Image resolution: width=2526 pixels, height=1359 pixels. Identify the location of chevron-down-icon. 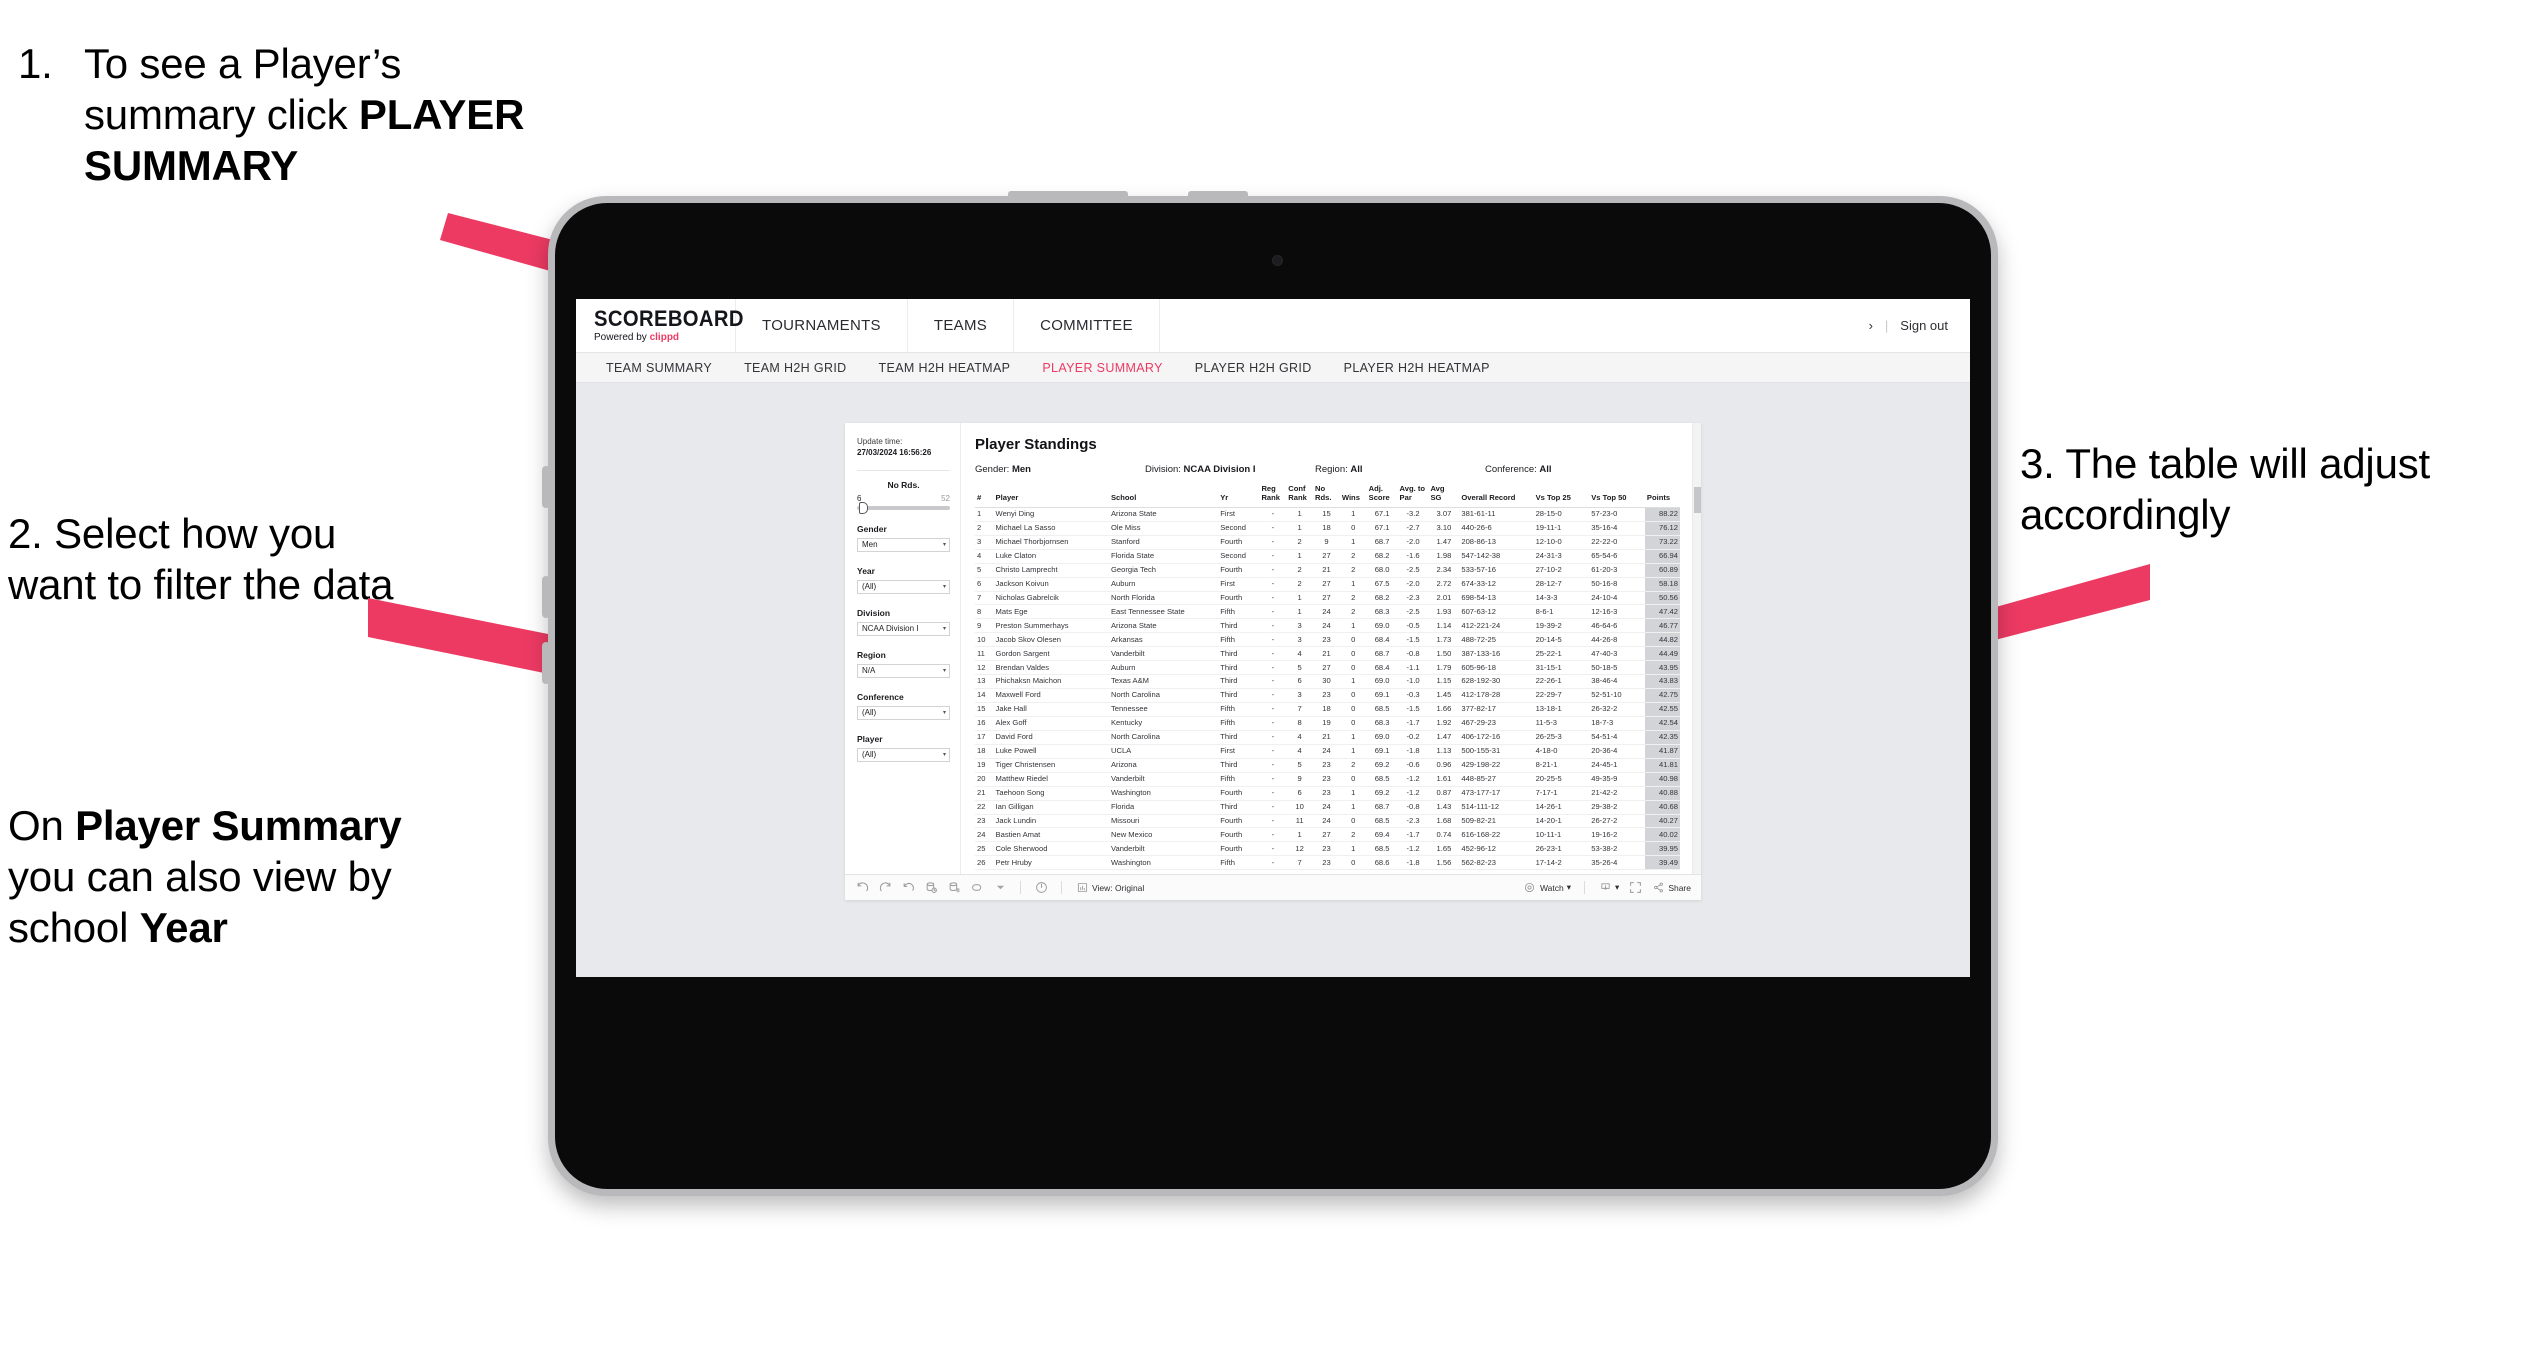
(1000, 888).